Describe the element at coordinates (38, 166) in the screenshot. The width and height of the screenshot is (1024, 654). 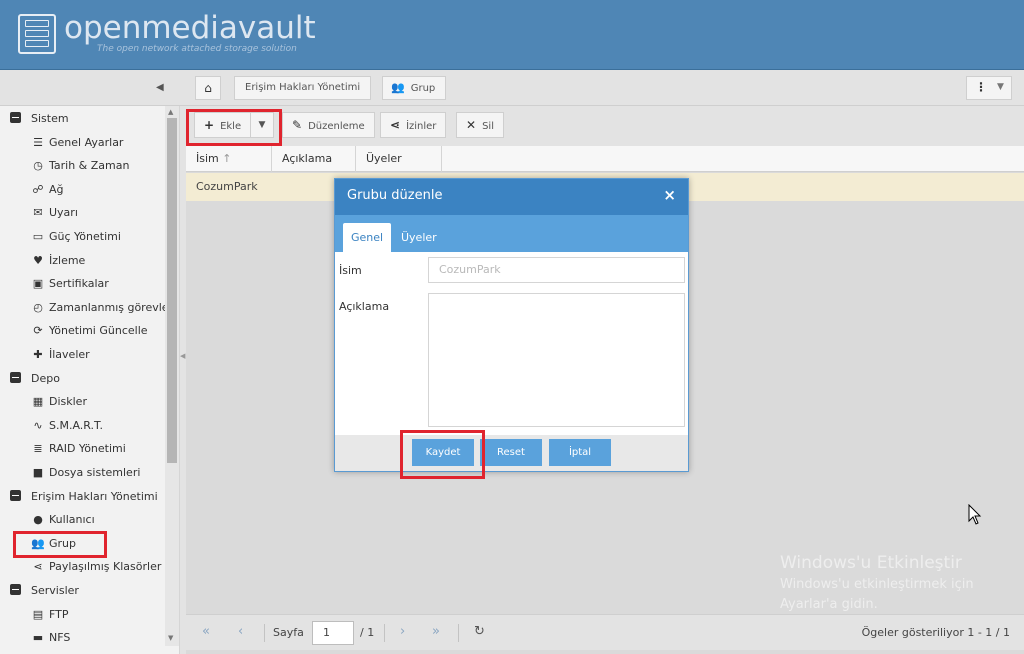
I see `clock-icon: ◷` at that location.